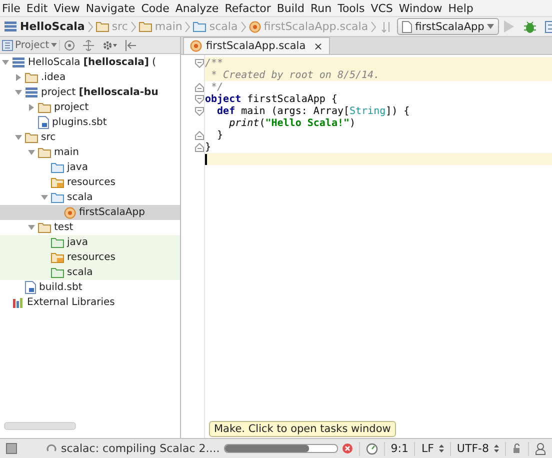 The image size is (552, 458). What do you see at coordinates (90, 92) in the screenshot?
I see `tree-item: project [helloscala-bu` at bounding box center [90, 92].